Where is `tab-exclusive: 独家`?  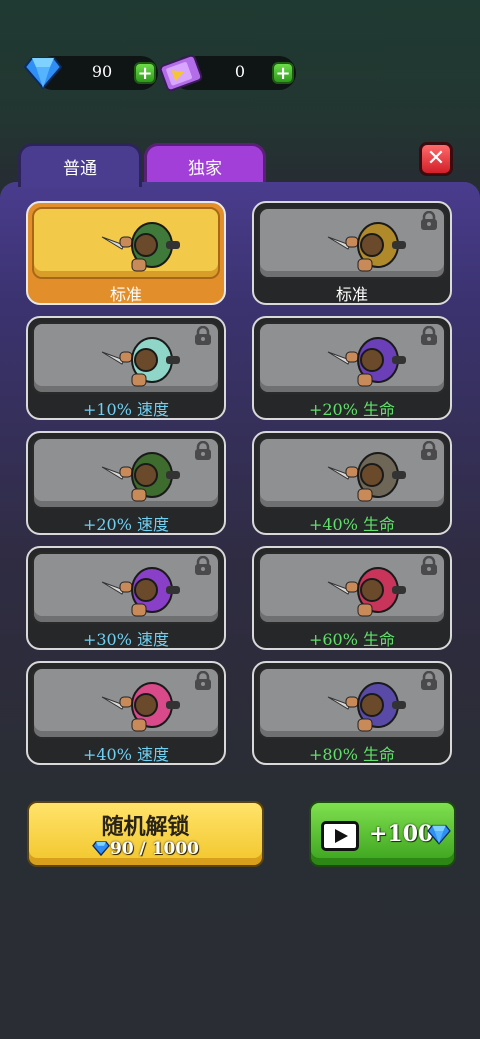
tab-exclusive: 独家 is located at coordinates (205, 165).